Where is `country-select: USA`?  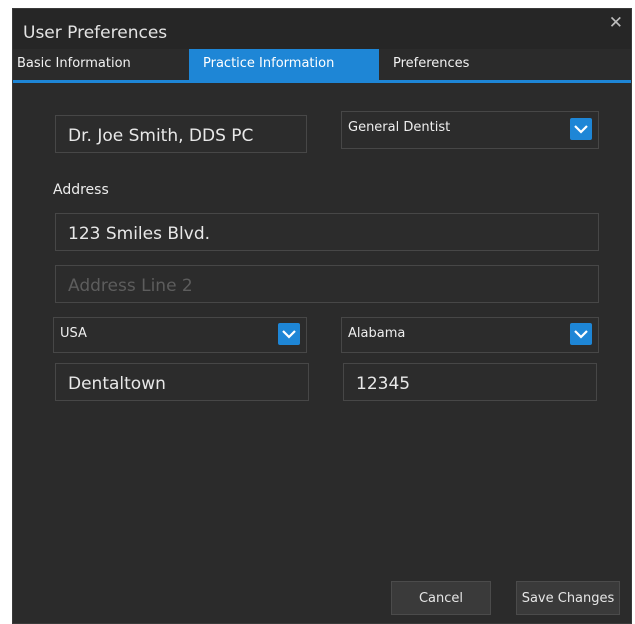
country-select: USA is located at coordinates (180, 335).